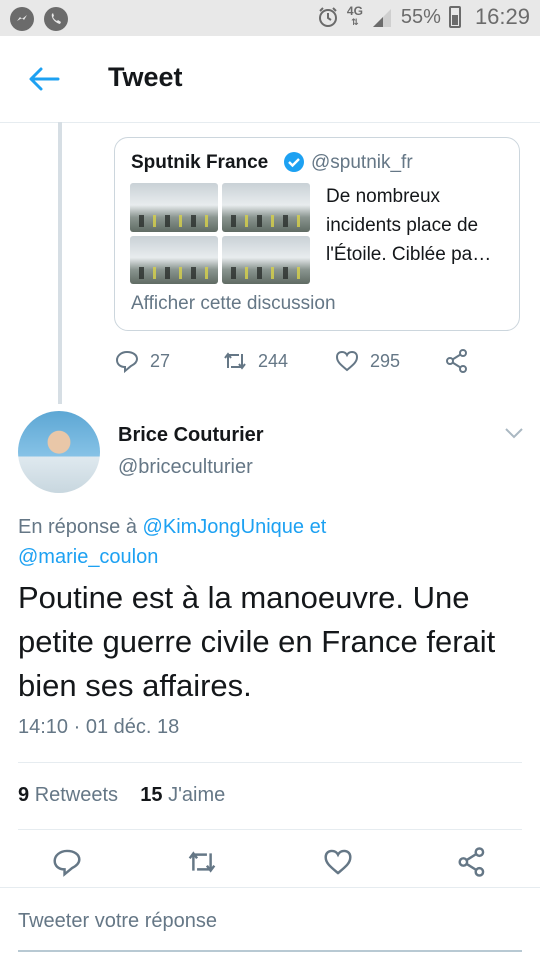 This screenshot has width=540, height=960. What do you see at coordinates (304, 364) in the screenshot?
I see `quoted-tweet-actions: 27 244 295` at bounding box center [304, 364].